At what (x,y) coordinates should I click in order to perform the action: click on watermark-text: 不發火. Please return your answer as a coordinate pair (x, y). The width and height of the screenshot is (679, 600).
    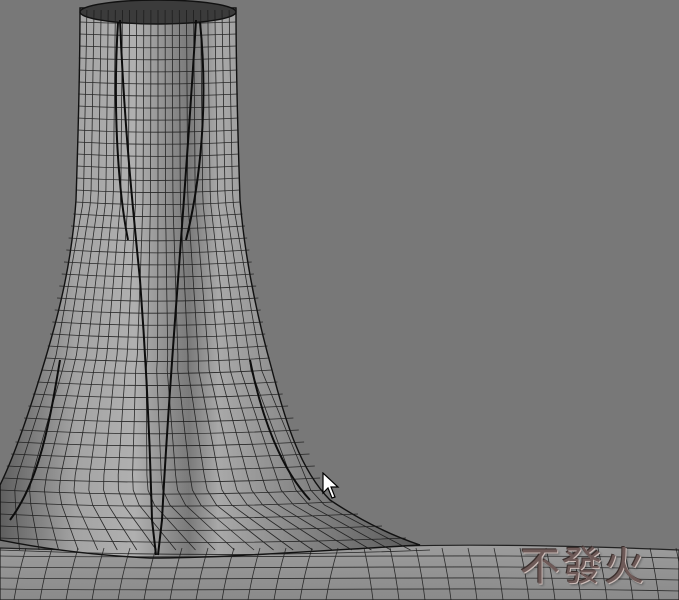
    Looking at the image, I should click on (583, 567).